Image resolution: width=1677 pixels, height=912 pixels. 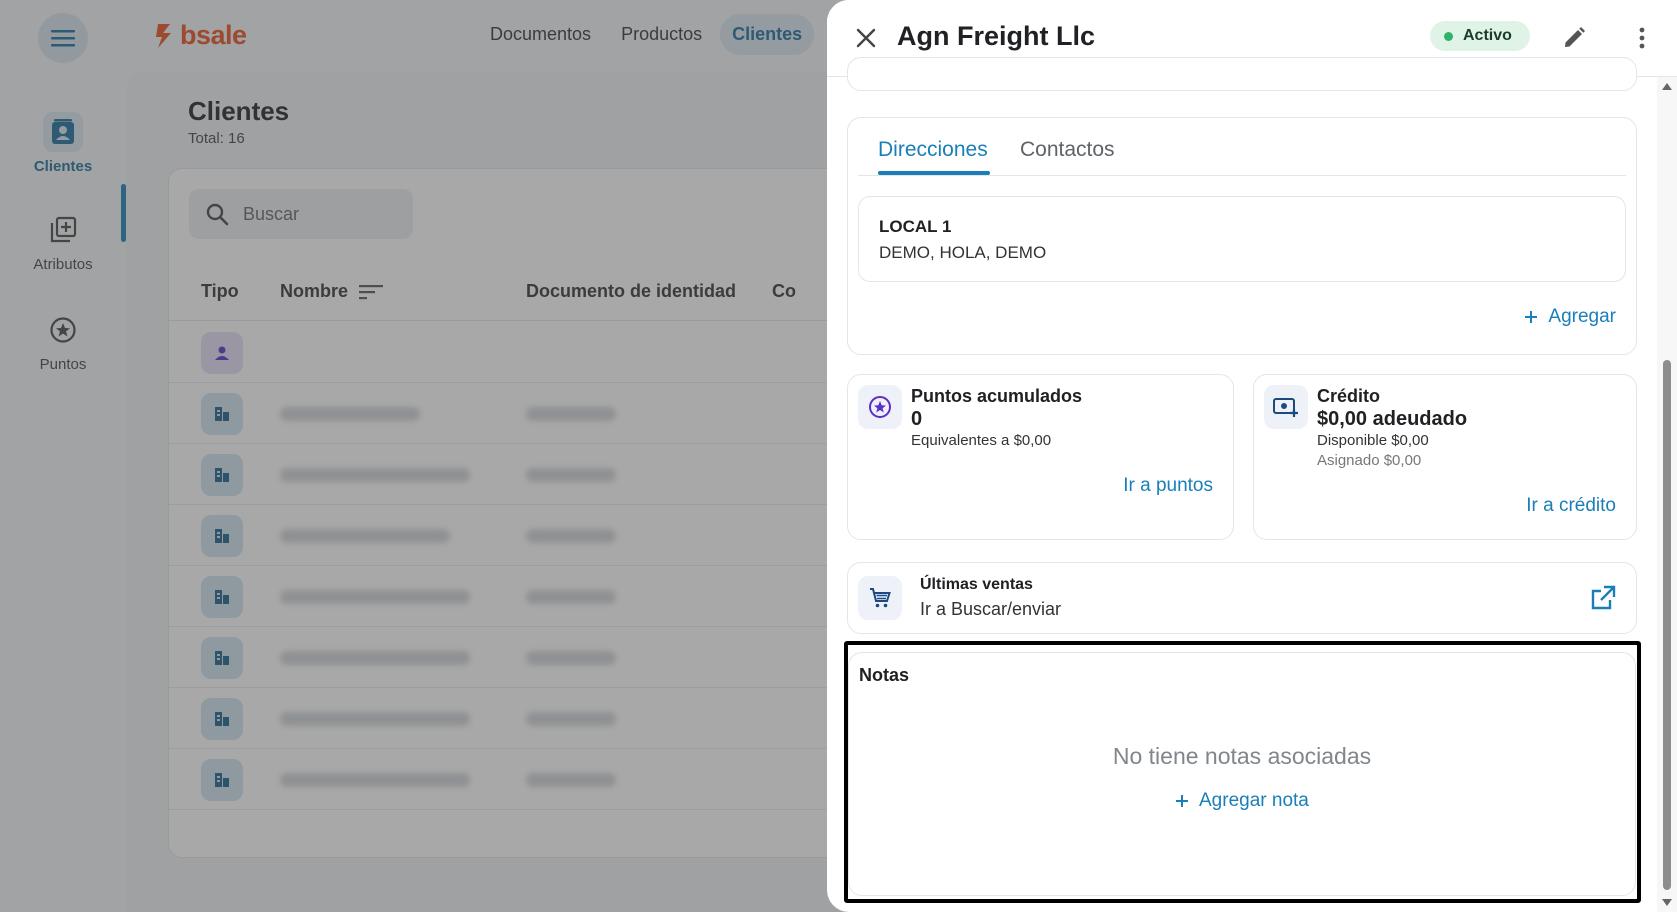 What do you see at coordinates (1254, 800) in the screenshot?
I see `add-note-label: Agregar nota` at bounding box center [1254, 800].